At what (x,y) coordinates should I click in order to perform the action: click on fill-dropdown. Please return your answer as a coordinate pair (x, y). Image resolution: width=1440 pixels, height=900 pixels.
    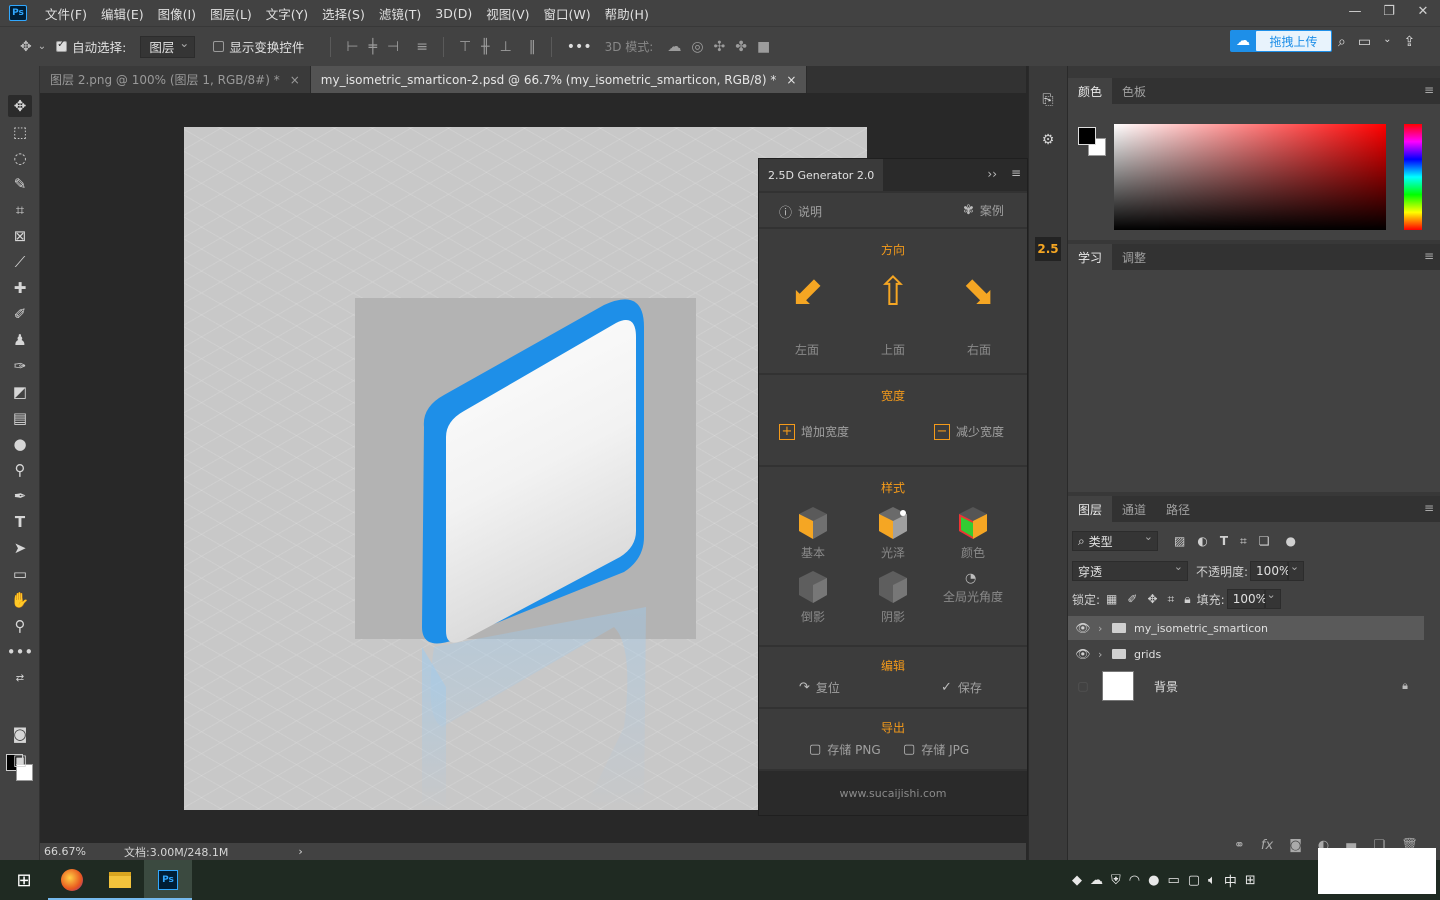
    Looking at the image, I should click on (1272, 598).